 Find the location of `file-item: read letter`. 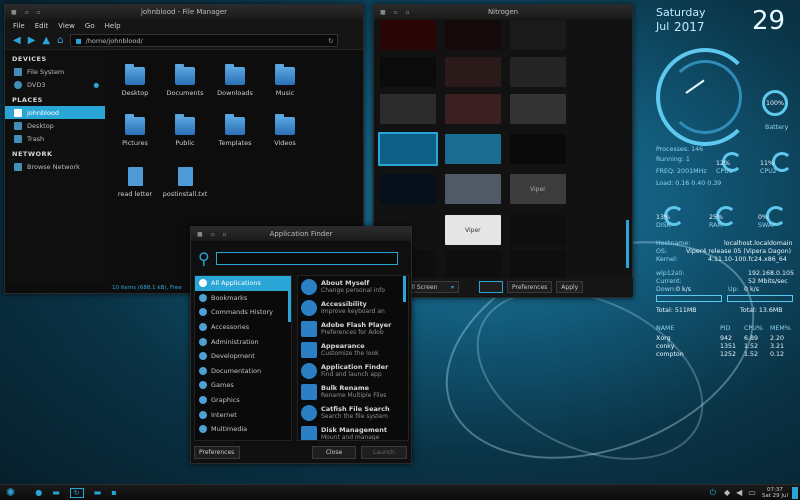

file-item: read letter is located at coordinates (135, 189).